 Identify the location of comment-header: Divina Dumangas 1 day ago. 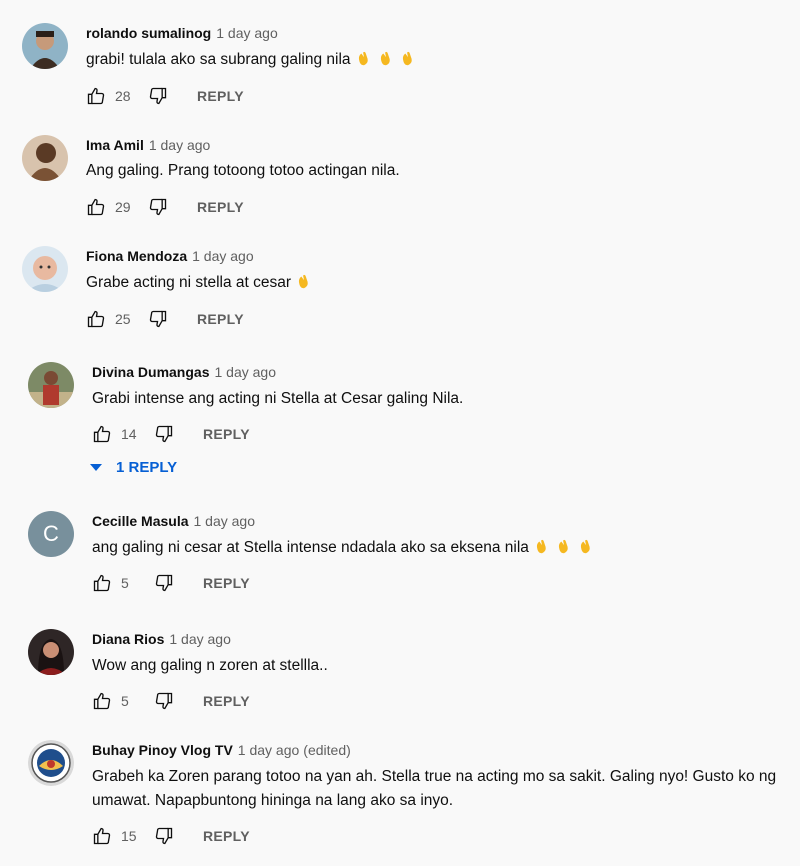
(184, 372).